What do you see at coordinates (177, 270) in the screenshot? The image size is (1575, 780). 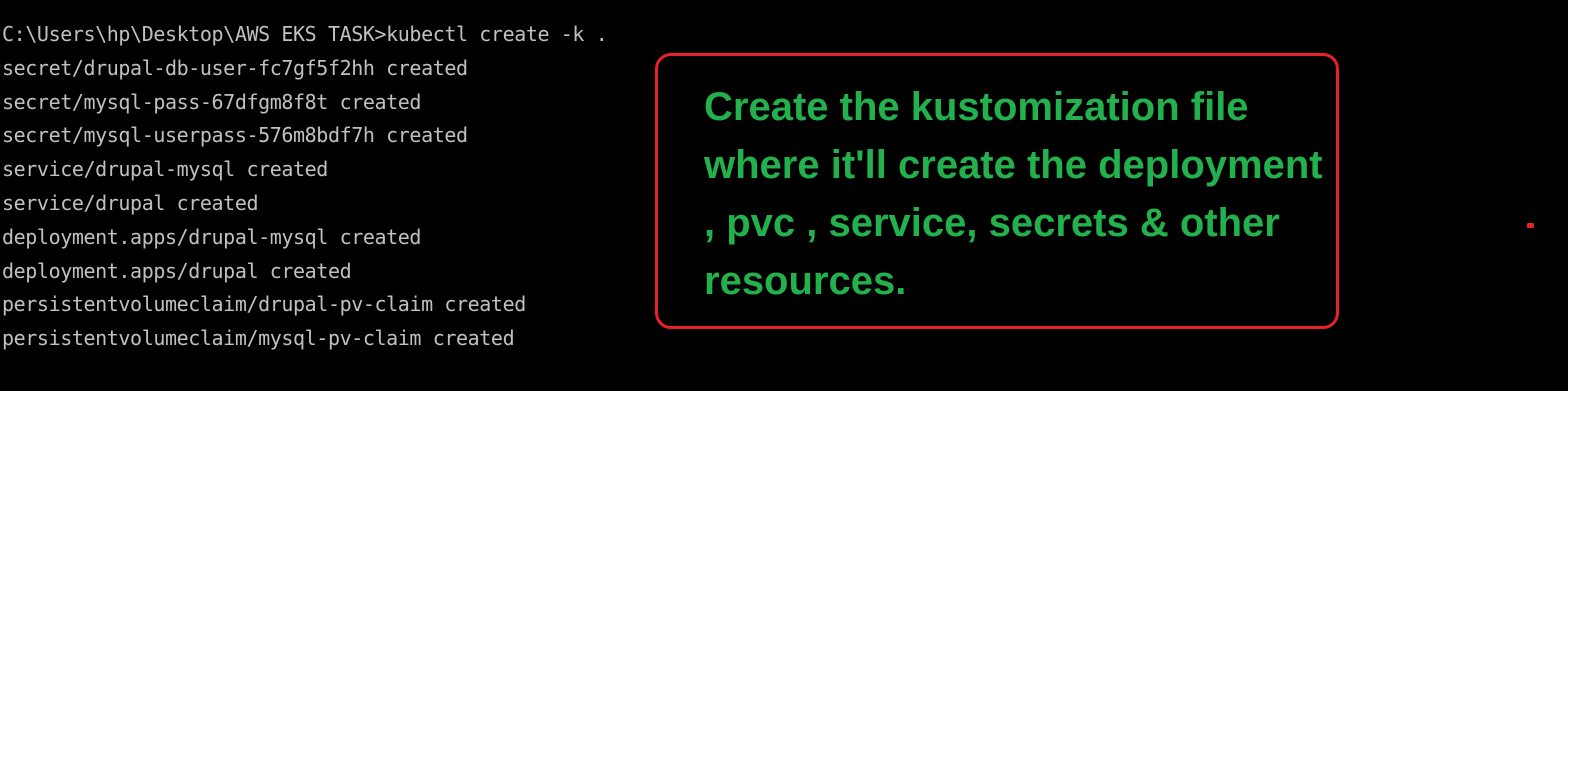 I see `terminal-output-line: deployment.apps/drupal created` at bounding box center [177, 270].